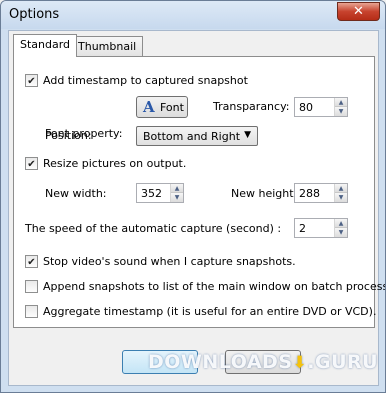 The width and height of the screenshot is (386, 393). I want to click on timestamp-label: Add timestamp to captured snapshot, so click(145, 80).